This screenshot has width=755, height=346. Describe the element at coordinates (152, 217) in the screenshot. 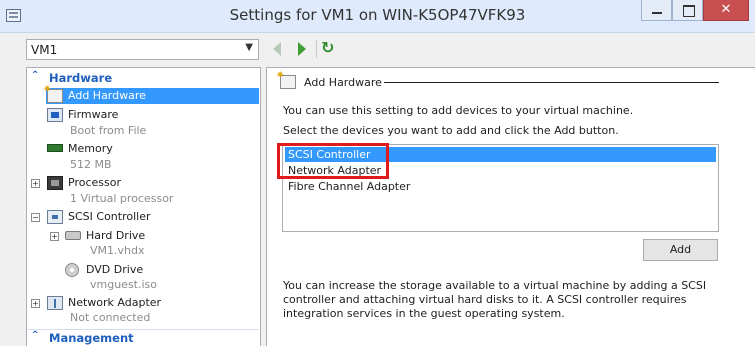

I see `tree-item-scsi-controller: SCSI Controller` at that location.